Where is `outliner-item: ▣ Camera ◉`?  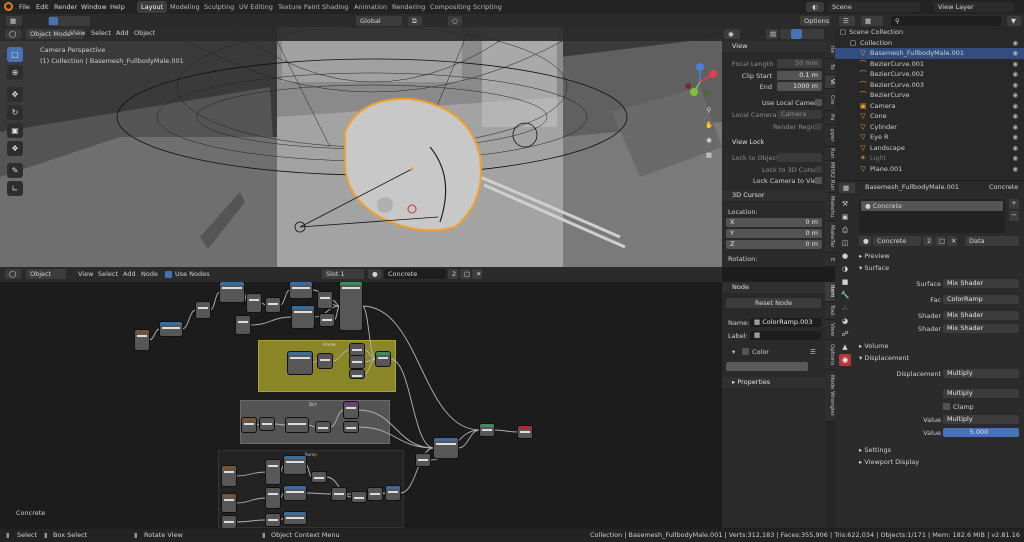
outliner-item: ▣ Camera ◉ is located at coordinates (929, 106).